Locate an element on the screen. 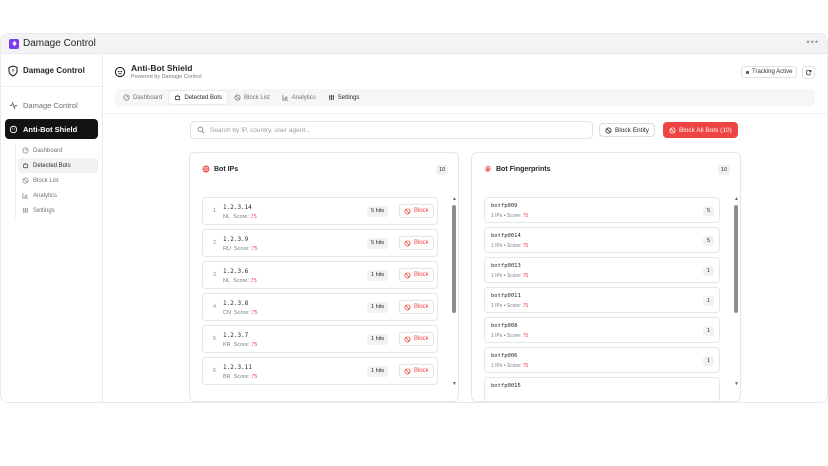 The image size is (828, 466). tracking-status-badge: Tracking Active is located at coordinates (769, 72).